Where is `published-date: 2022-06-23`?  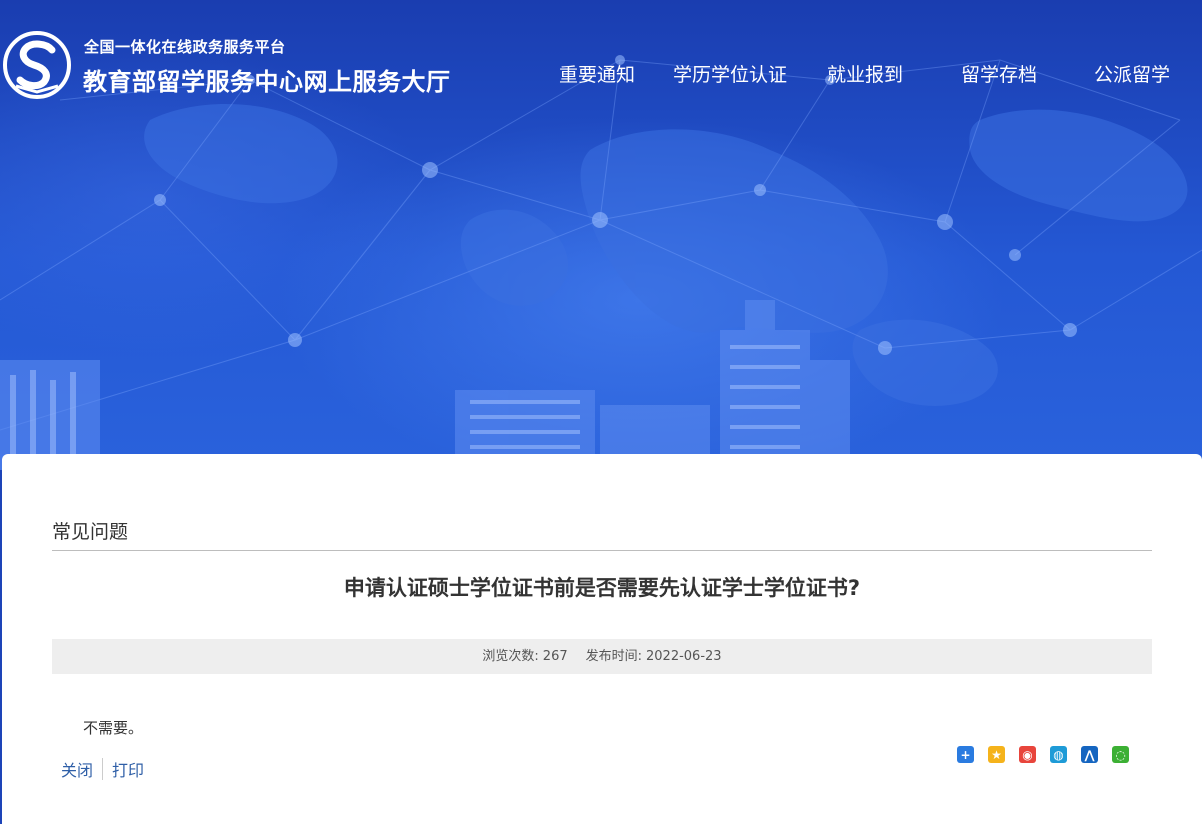
published-date: 2022-06-23 is located at coordinates (684, 656).